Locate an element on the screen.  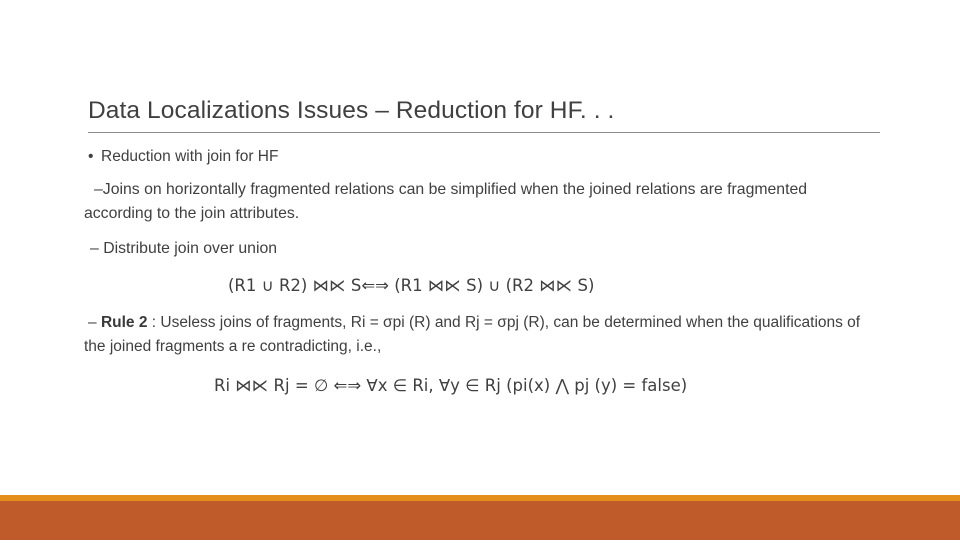
rule-2-label: Rule 2 is located at coordinates (124, 322).